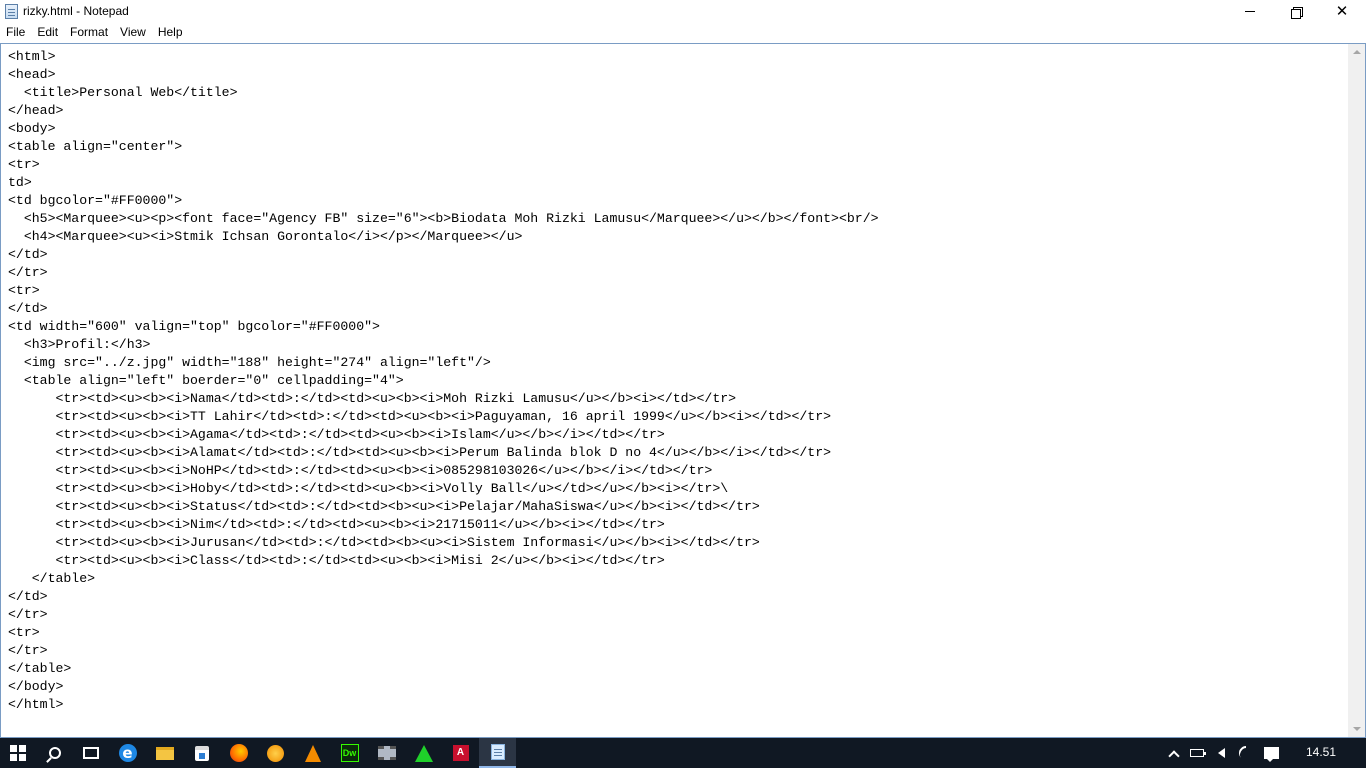 This screenshot has width=1366, height=768. I want to click on battery-button, so click(1197, 753).